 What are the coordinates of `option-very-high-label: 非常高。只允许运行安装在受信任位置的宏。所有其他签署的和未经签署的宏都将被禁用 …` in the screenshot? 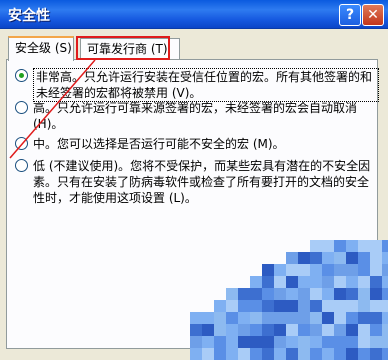 It's located at (206, 85).